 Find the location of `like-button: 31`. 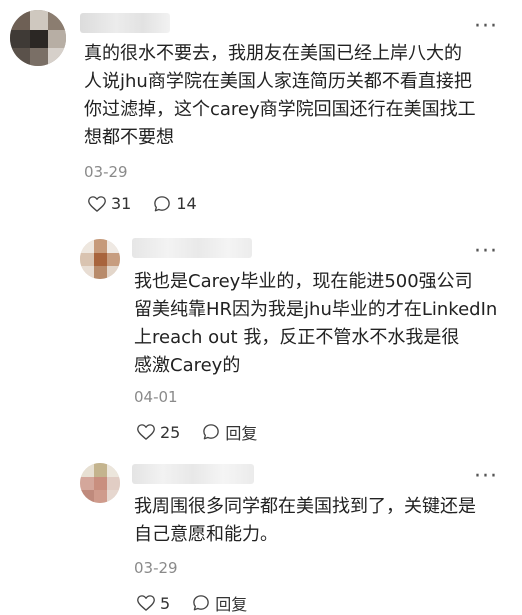

like-button: 31 is located at coordinates (109, 203).